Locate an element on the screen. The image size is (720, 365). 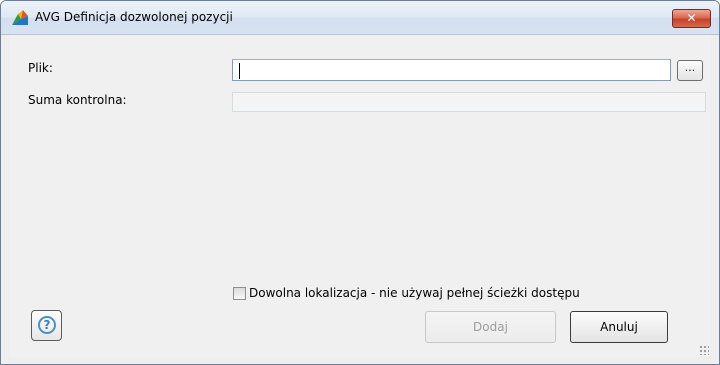
add-button-label: Dodaj is located at coordinates (490, 327).